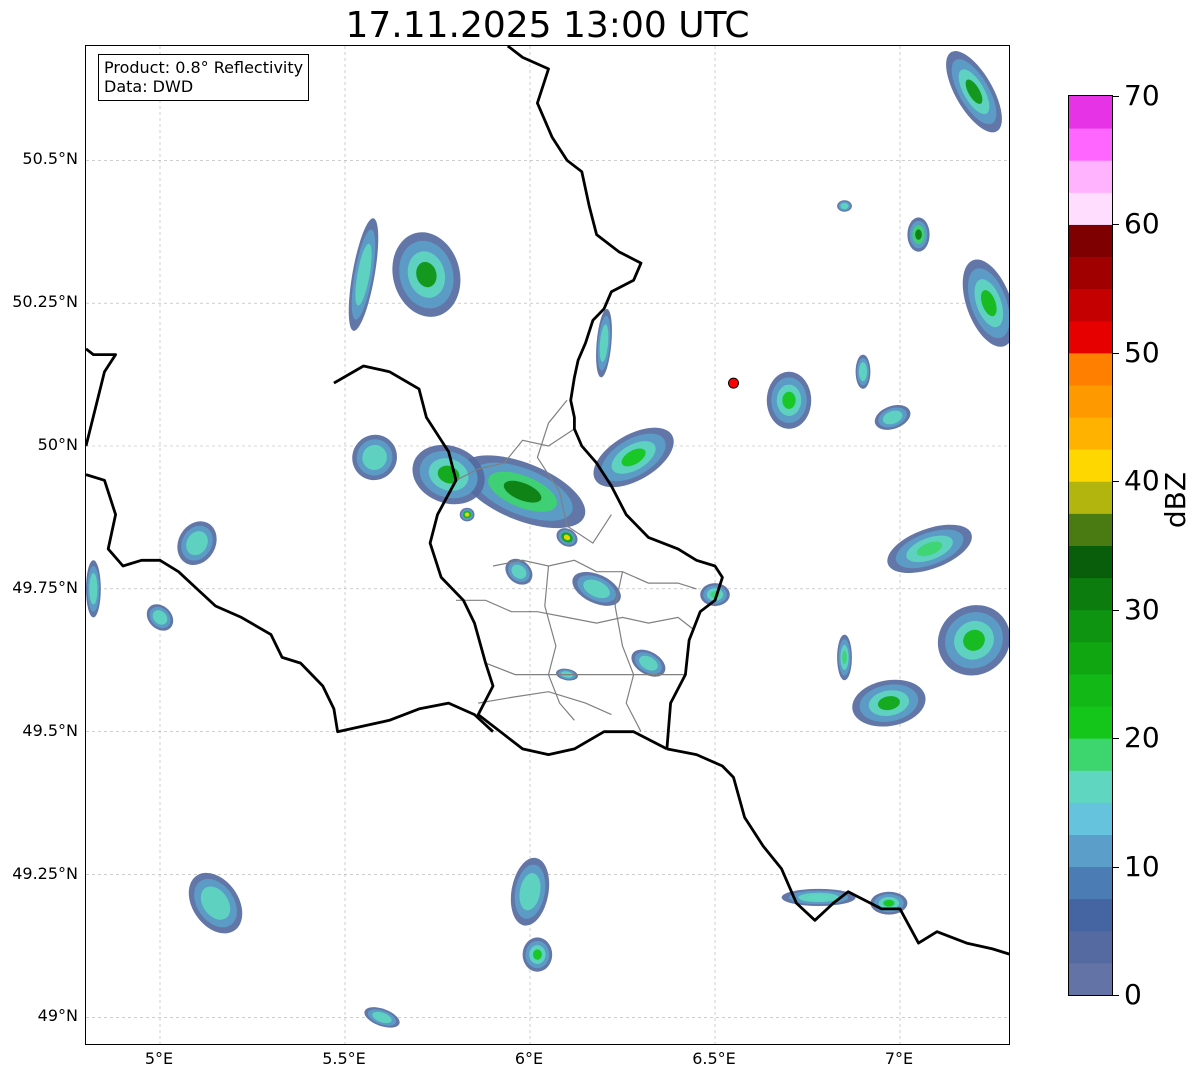  Describe the element at coordinates (714, 1058) in the screenshot. I see `lon-tick-label: 6.5°E` at that location.